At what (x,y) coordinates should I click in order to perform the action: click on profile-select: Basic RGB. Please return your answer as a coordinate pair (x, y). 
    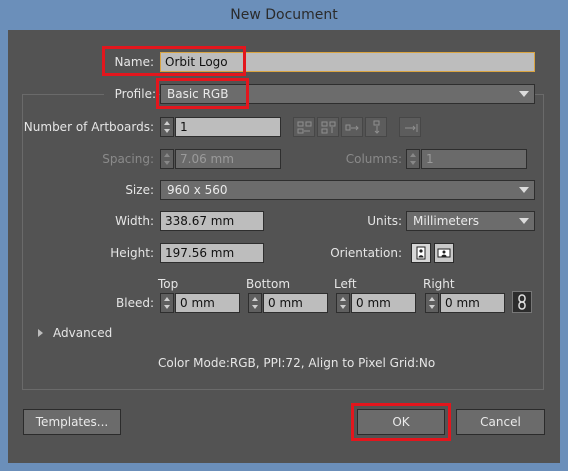
    Looking at the image, I should click on (347, 94).